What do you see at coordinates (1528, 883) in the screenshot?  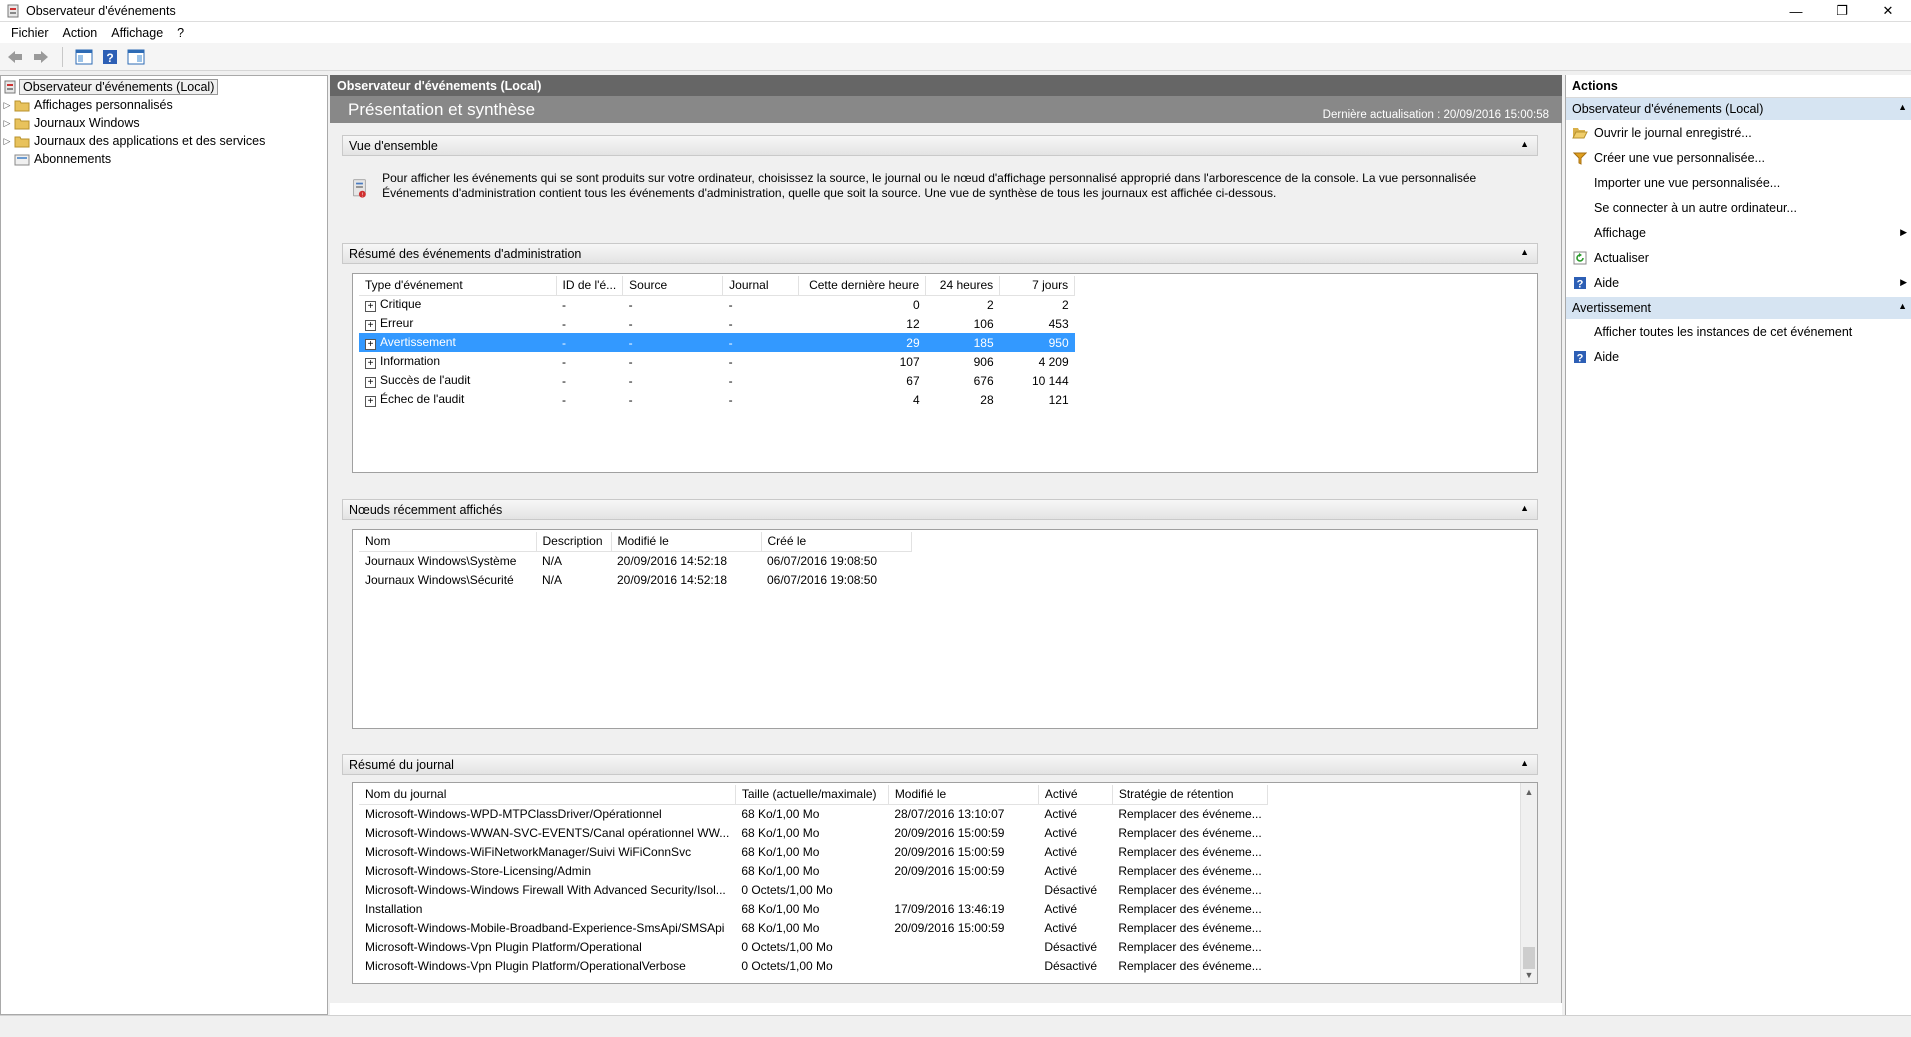 I see `log-summary-scrollbar: ▲ ▼` at bounding box center [1528, 883].